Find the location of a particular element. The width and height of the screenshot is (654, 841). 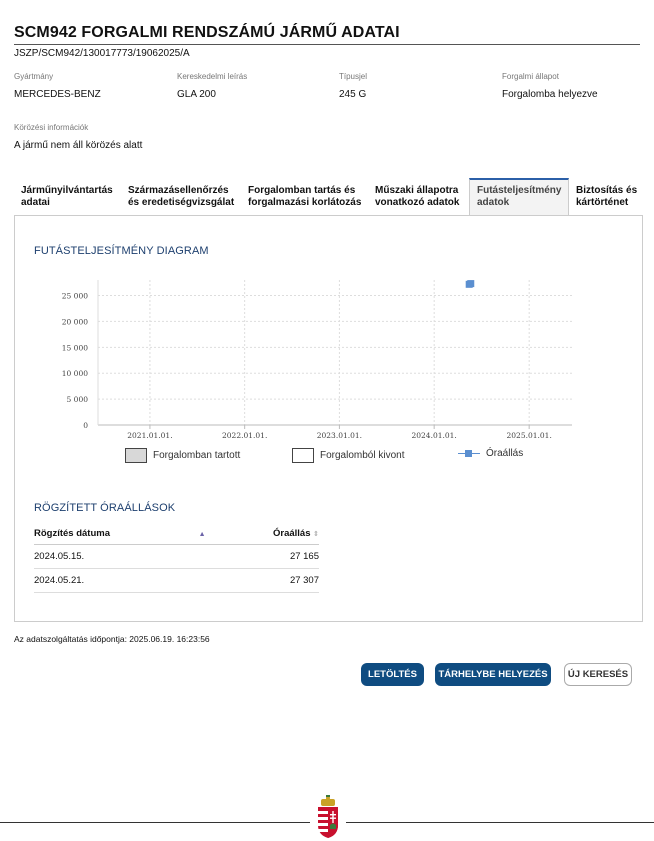

legend-label: Óraállás is located at coordinates (505, 453).